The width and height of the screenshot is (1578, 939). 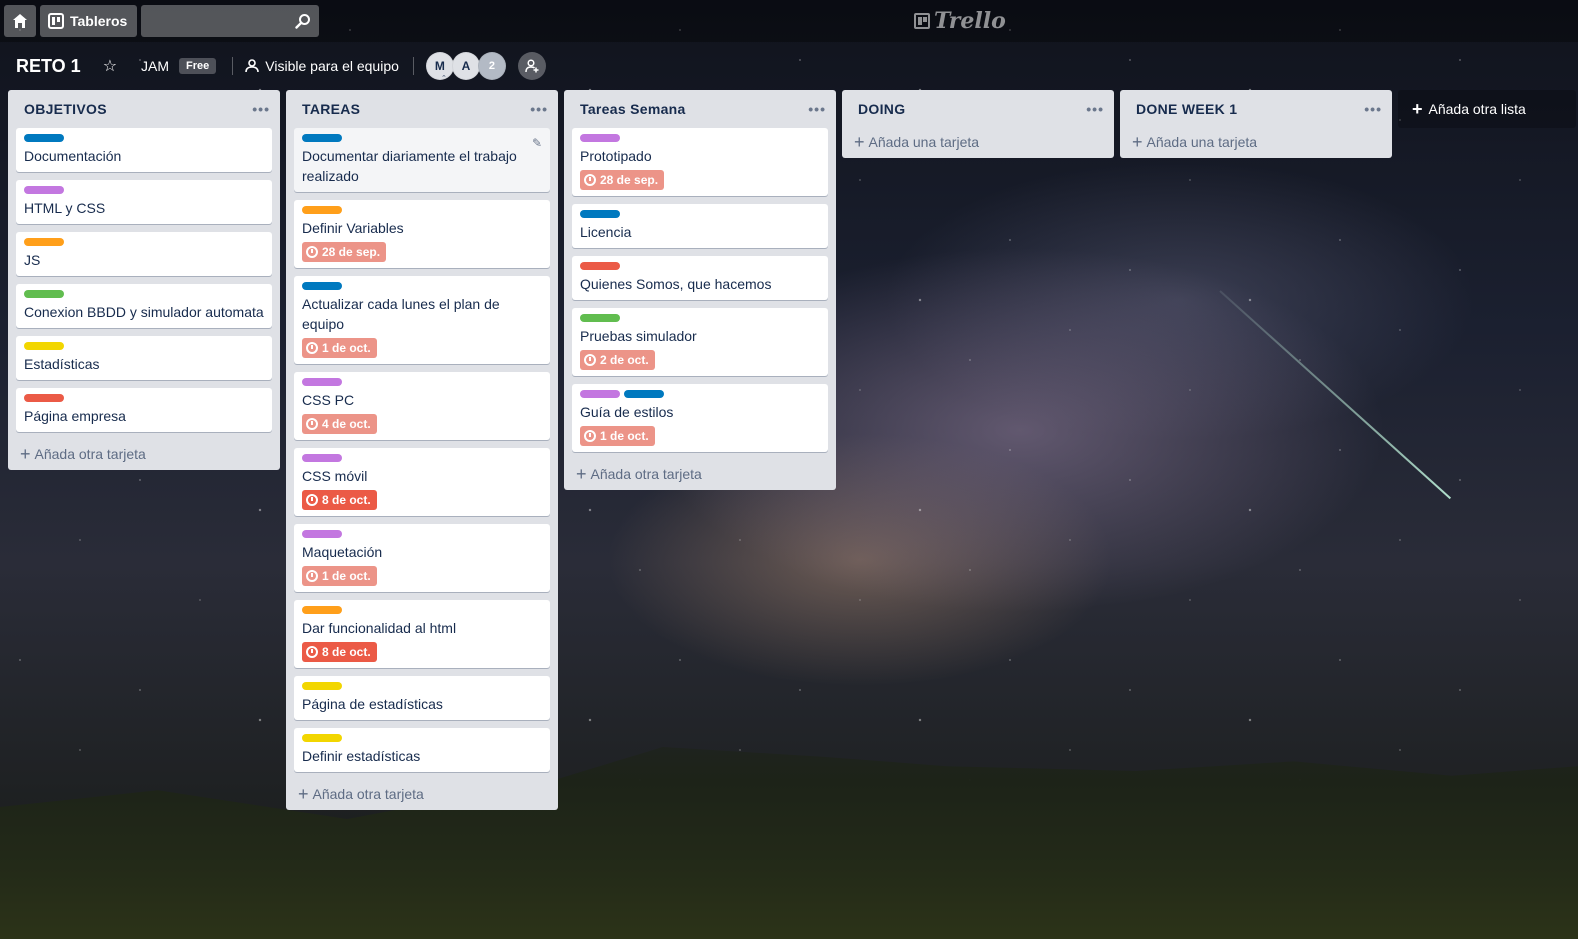 I want to click on member-avatar: M ⌃, so click(x=439, y=67).